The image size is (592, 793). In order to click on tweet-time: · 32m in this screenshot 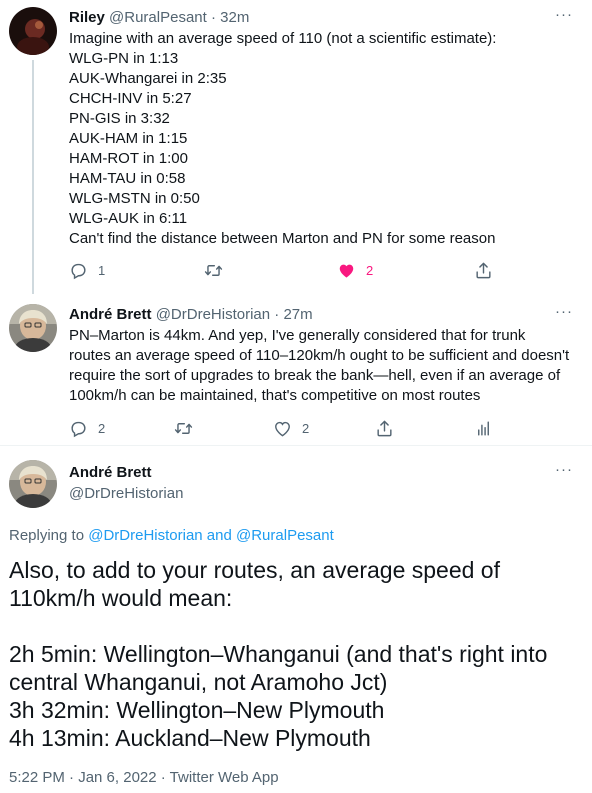, I will do `click(230, 17)`.